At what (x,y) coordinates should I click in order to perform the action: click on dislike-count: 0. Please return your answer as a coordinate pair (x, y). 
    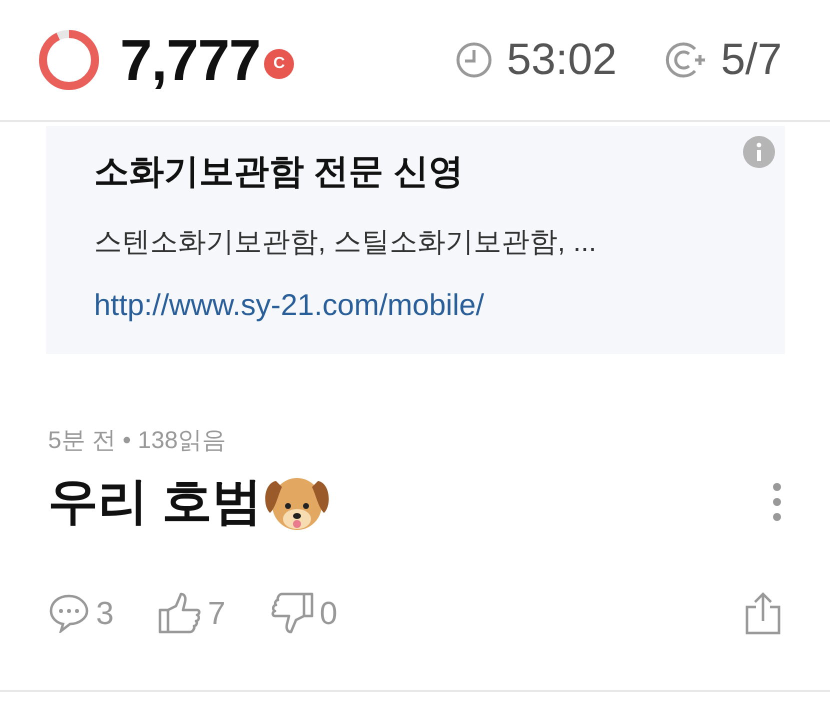
    Looking at the image, I should click on (329, 613).